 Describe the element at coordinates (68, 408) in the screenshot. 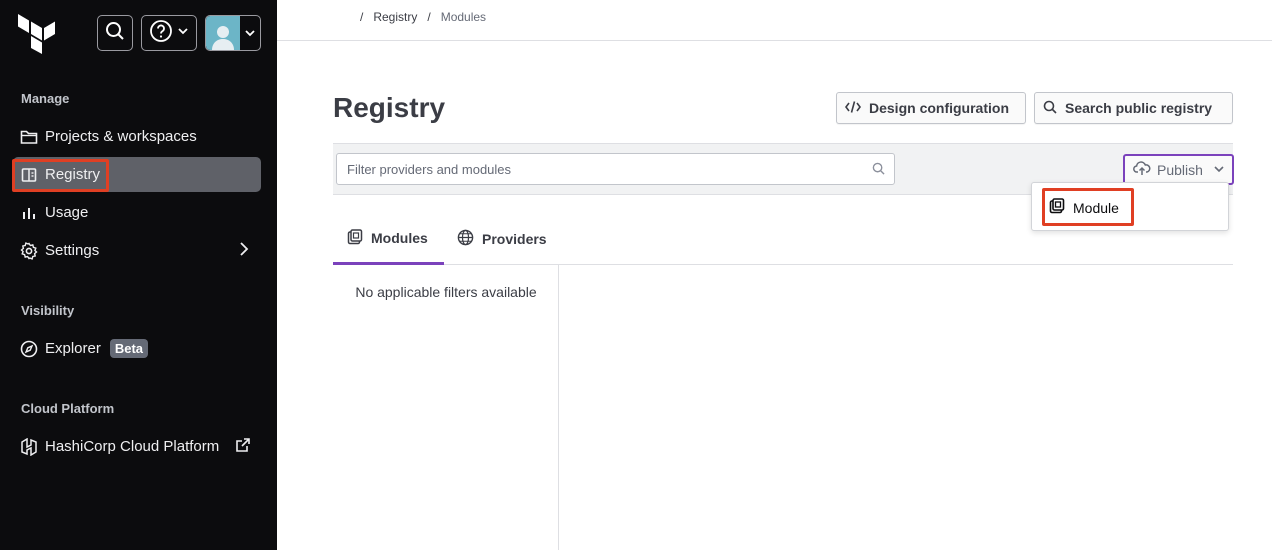

I see `section-label-cloud-platform: Cloud Platform` at that location.